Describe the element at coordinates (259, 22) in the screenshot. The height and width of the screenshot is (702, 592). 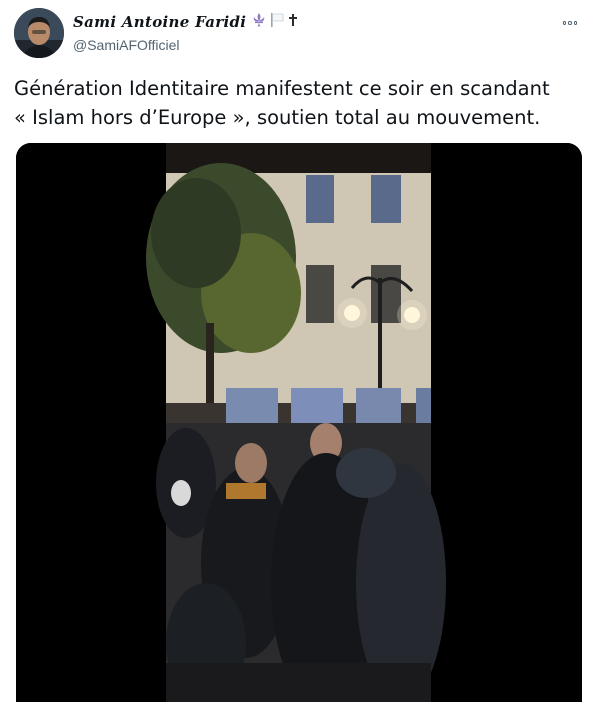
I see `fleur-de-lis-icon` at that location.